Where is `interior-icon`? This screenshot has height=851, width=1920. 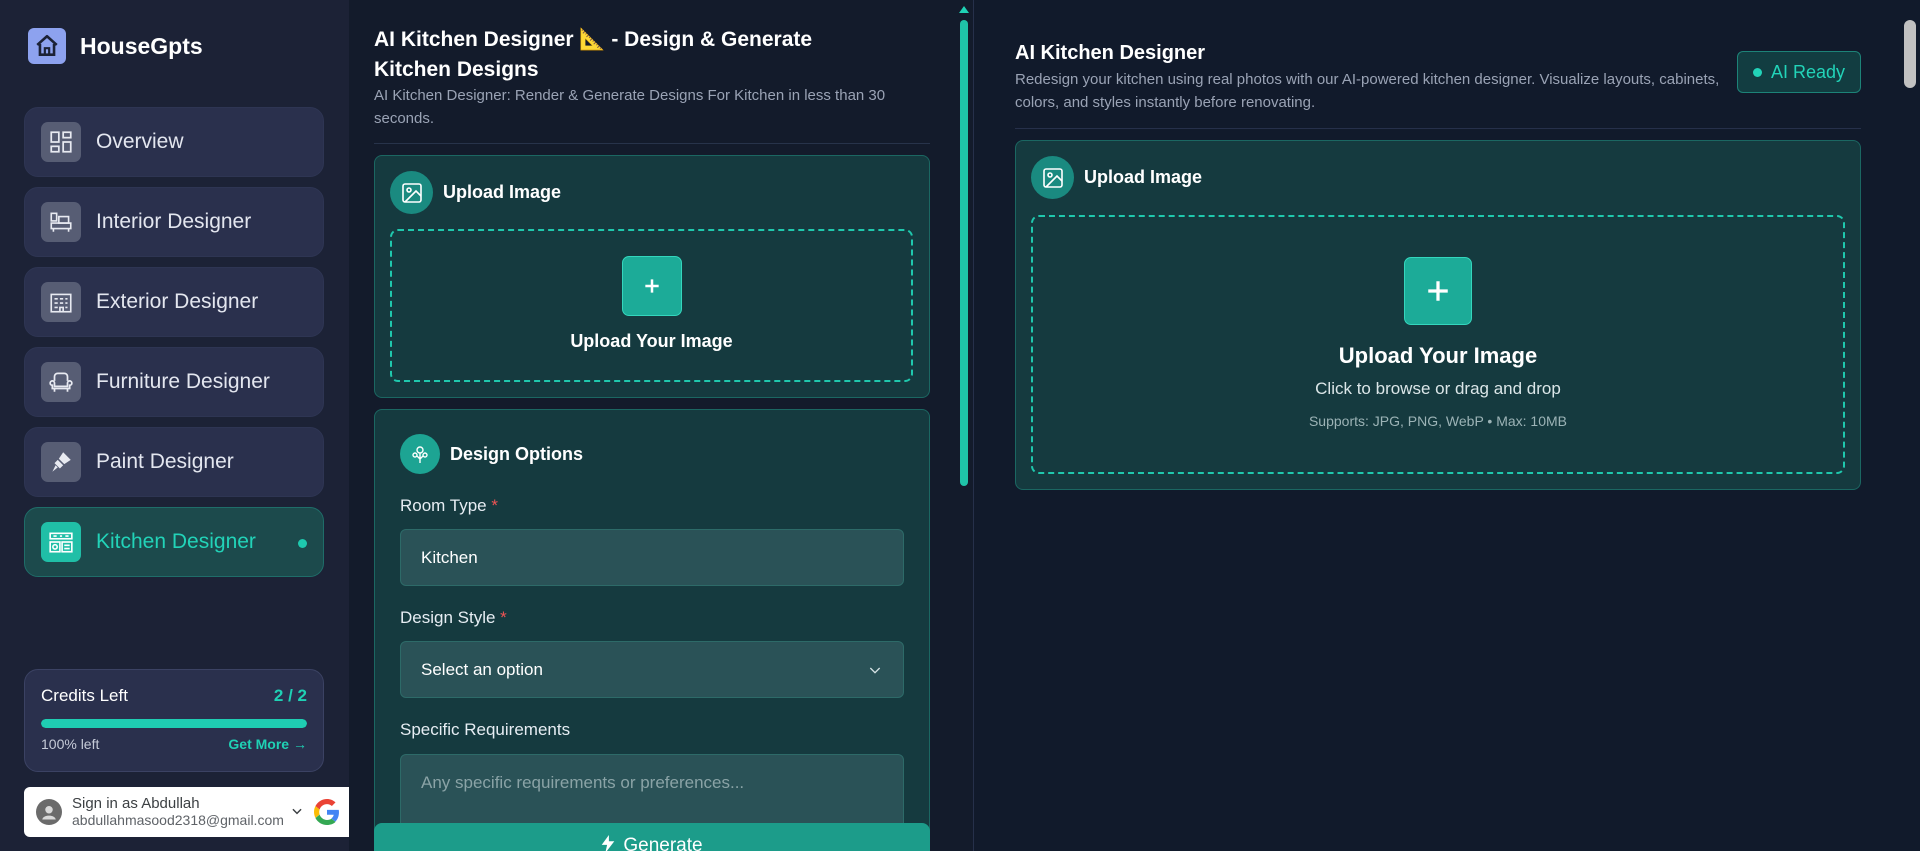
interior-icon is located at coordinates (61, 222).